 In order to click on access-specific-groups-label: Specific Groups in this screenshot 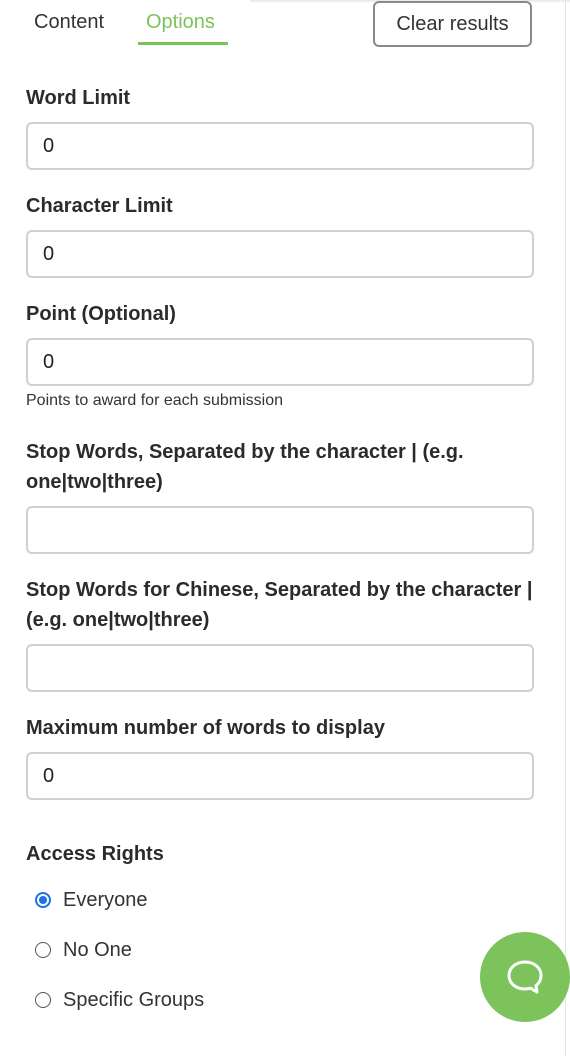, I will do `click(134, 999)`.